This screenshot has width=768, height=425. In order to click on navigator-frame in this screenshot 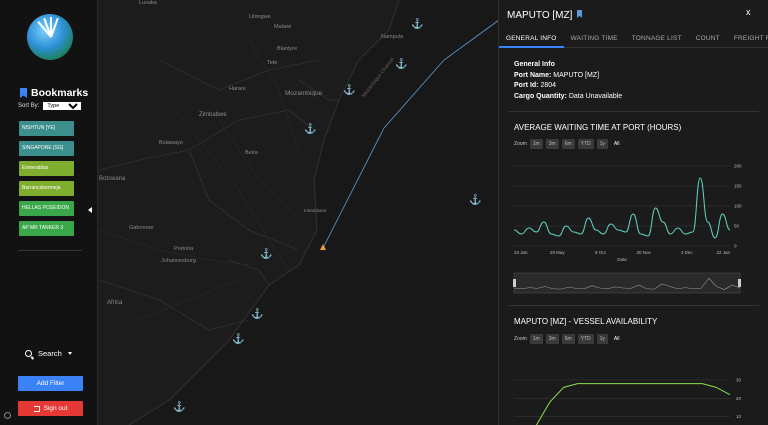, I will do `click(627, 283)`.